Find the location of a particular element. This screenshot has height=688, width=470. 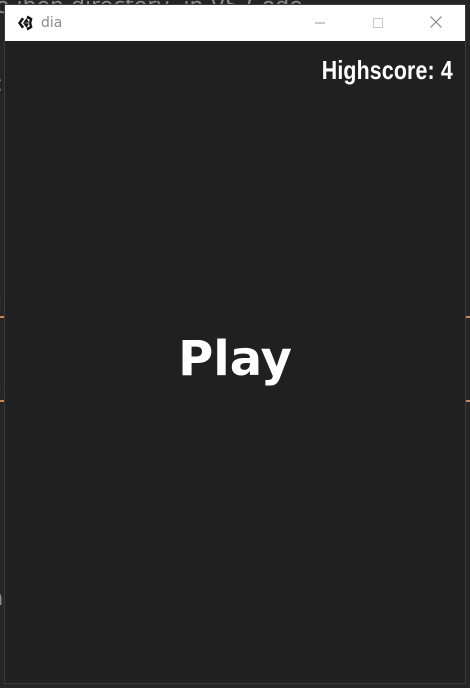

minimize-icon is located at coordinates (320, 23).